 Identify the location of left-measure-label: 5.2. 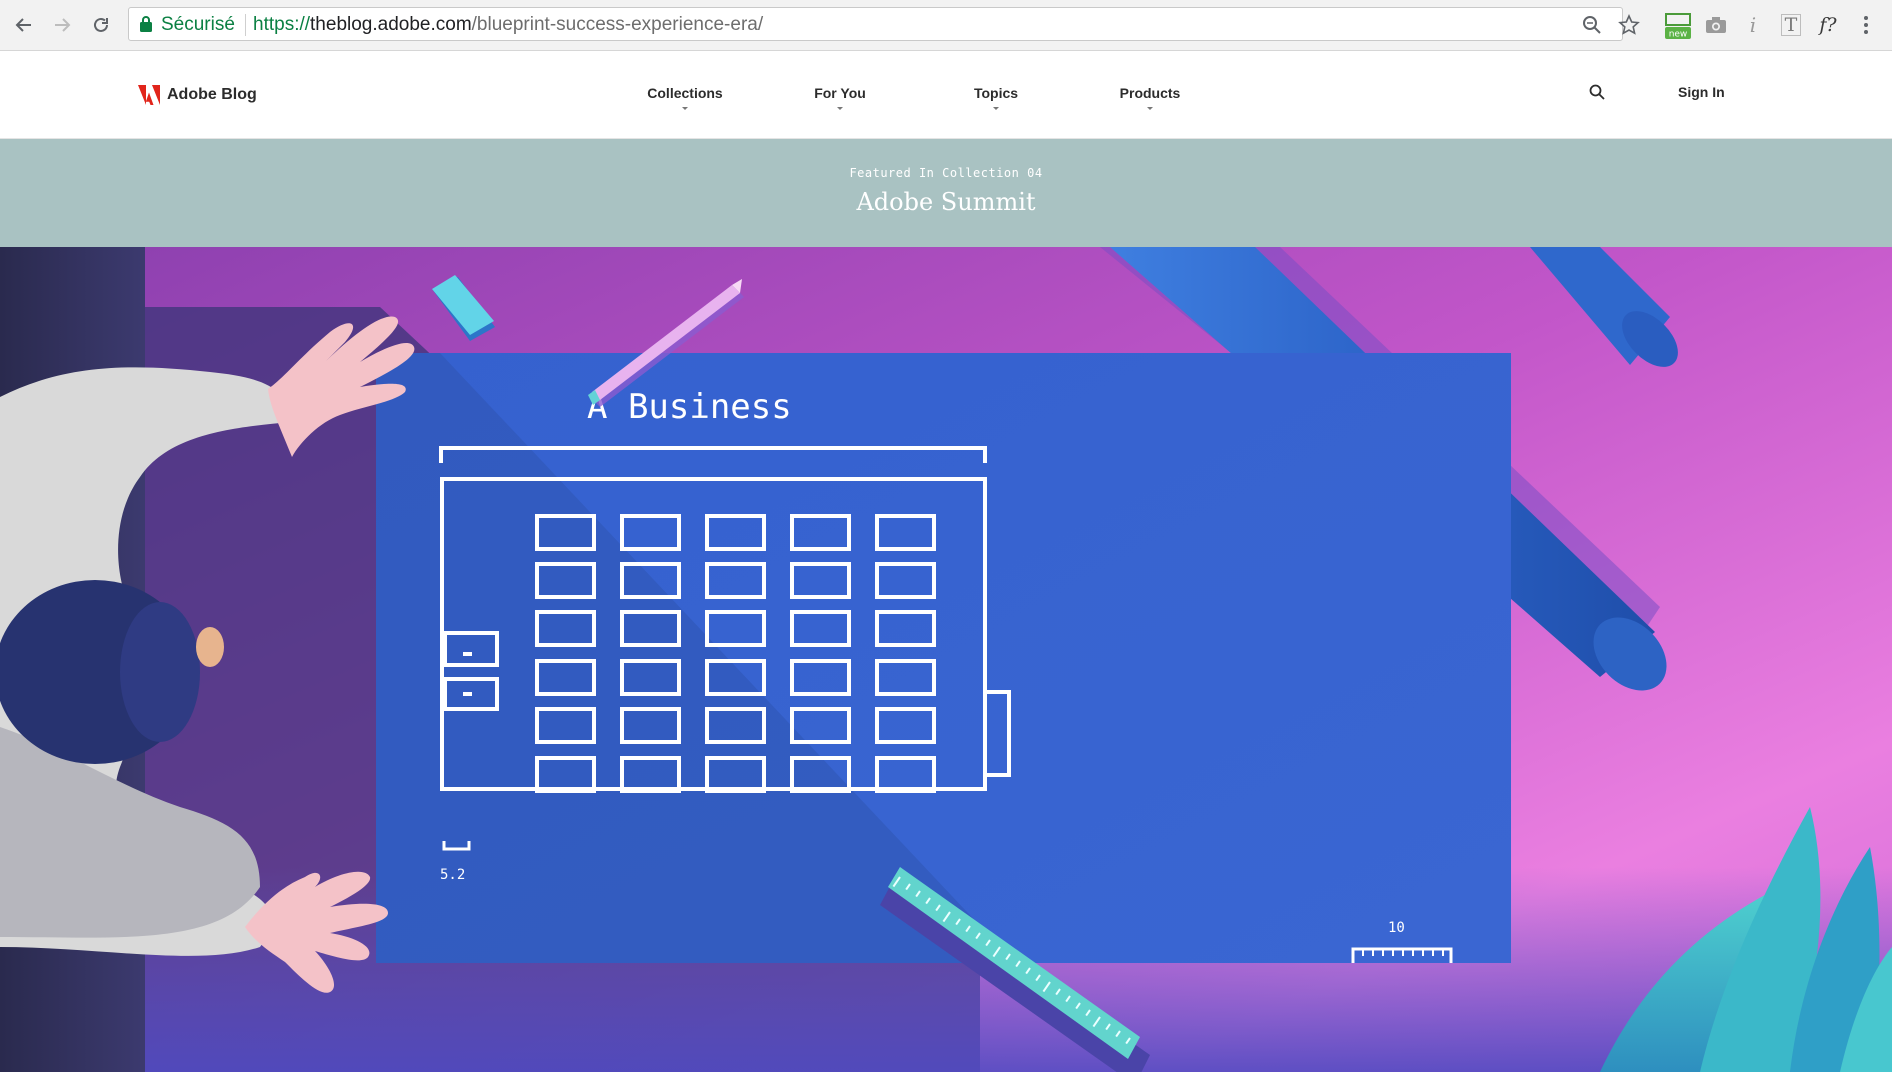
(452, 875).